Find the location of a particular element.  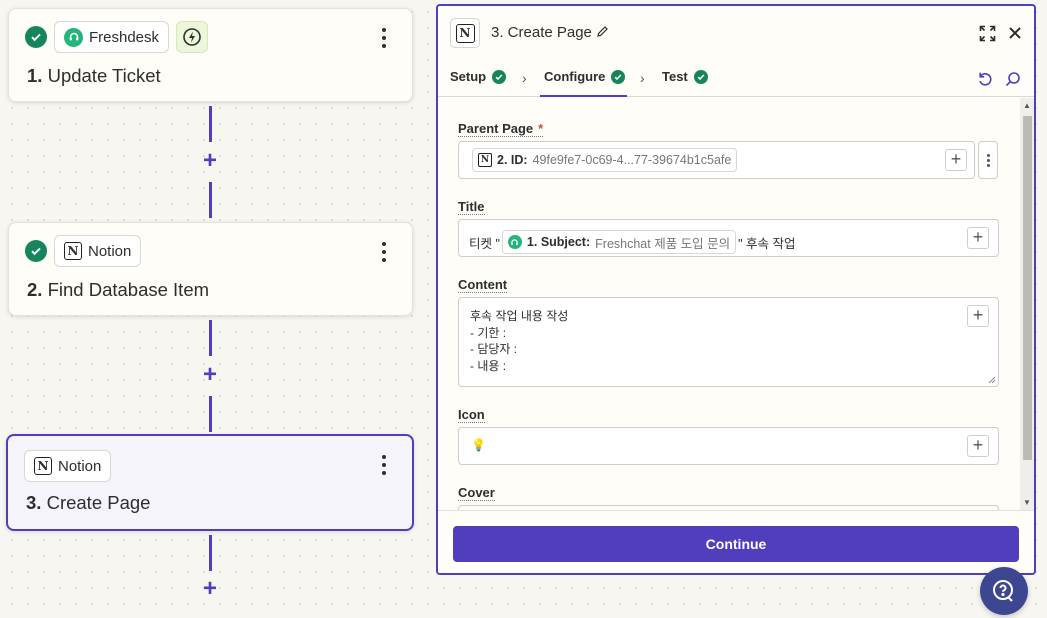

title-label: Title is located at coordinates (471, 207).